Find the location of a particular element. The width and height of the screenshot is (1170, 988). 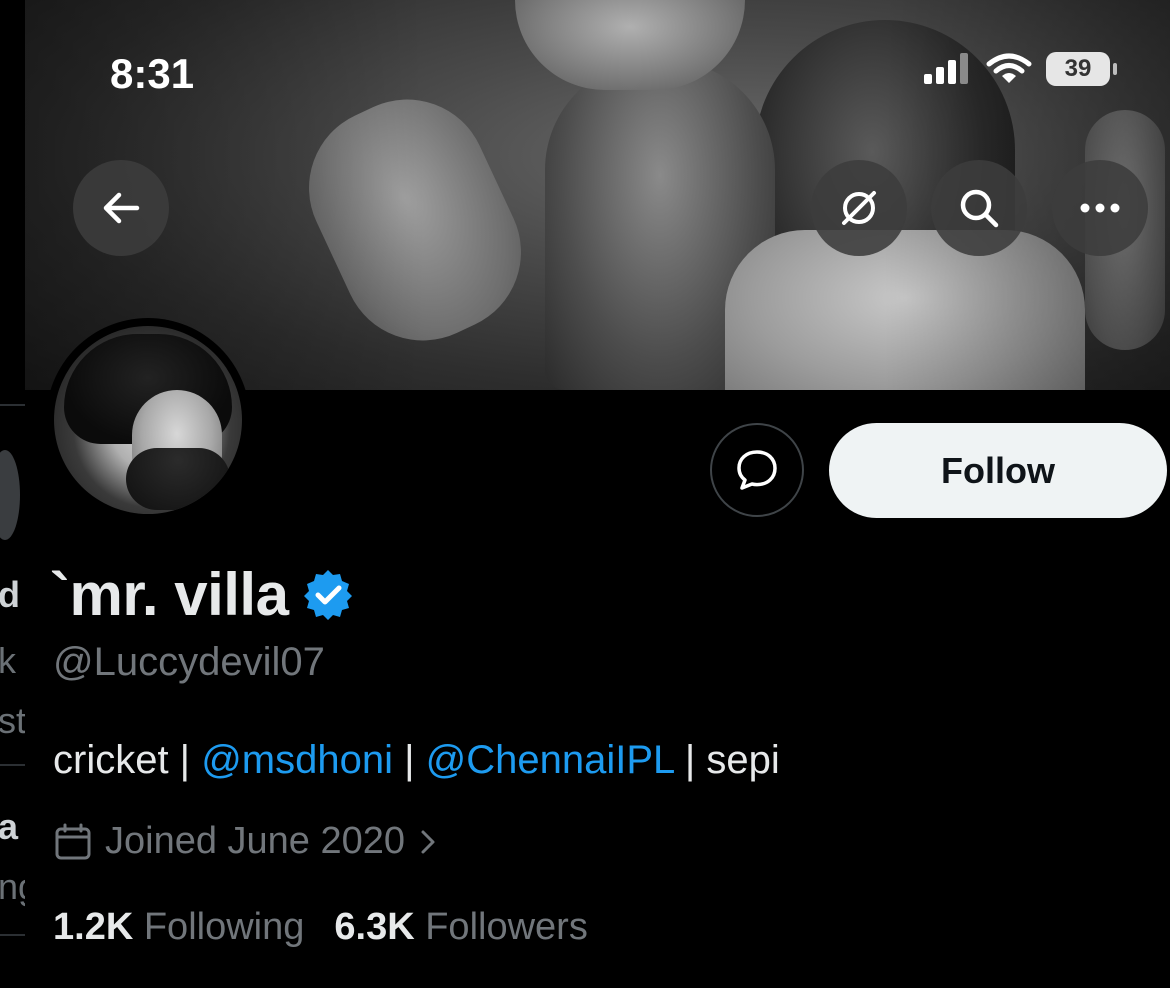

mention-link: @ChennaiIPL is located at coordinates (550, 760).